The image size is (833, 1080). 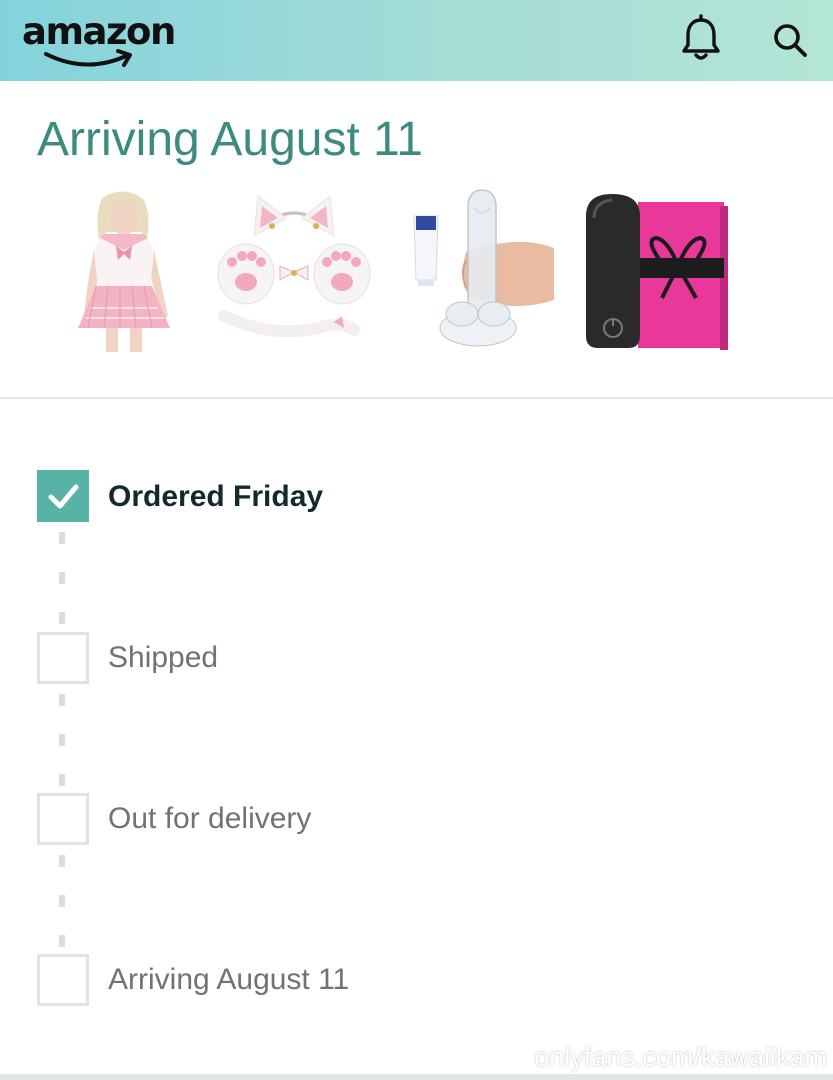 I want to click on step-label: Ordered Friday, so click(x=216, y=496).